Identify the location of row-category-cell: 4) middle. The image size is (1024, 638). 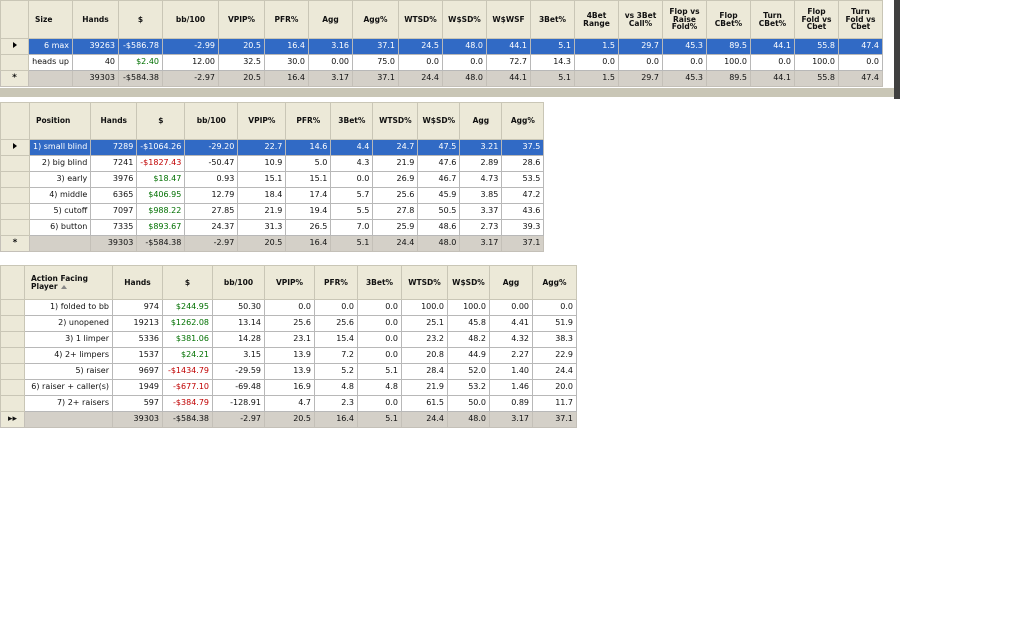
(60, 195).